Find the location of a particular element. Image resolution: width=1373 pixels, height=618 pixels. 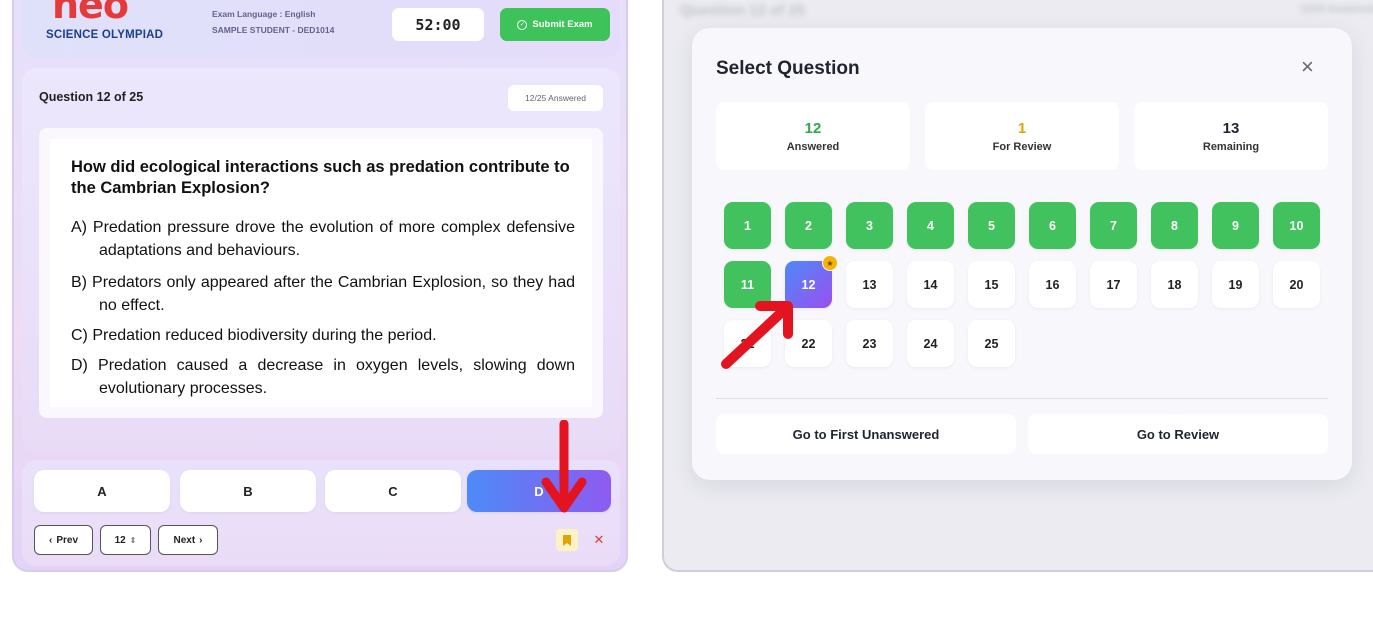

student-name: SAMPLE STUDENT - DED1014 is located at coordinates (273, 30).